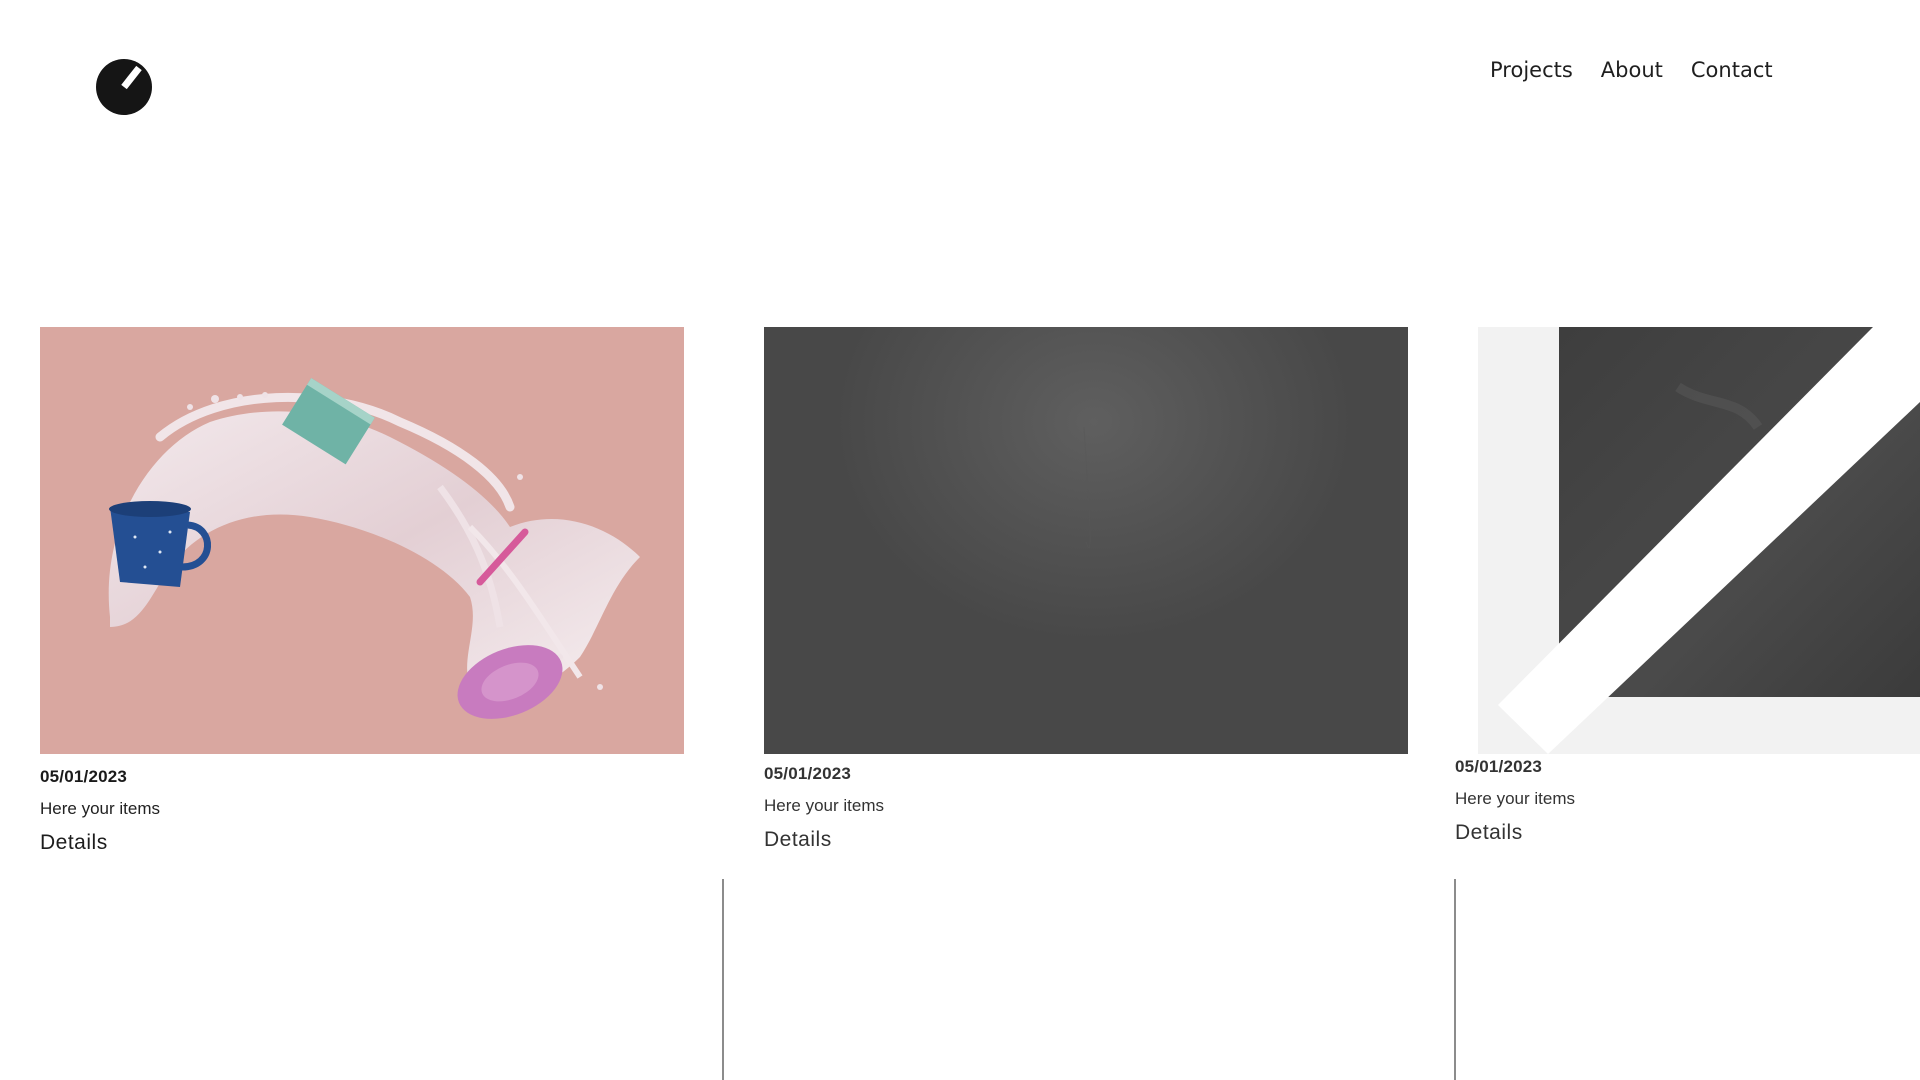  I want to click on project-card-3: 05/01/2023 Here your items Details, so click(1687, 586).